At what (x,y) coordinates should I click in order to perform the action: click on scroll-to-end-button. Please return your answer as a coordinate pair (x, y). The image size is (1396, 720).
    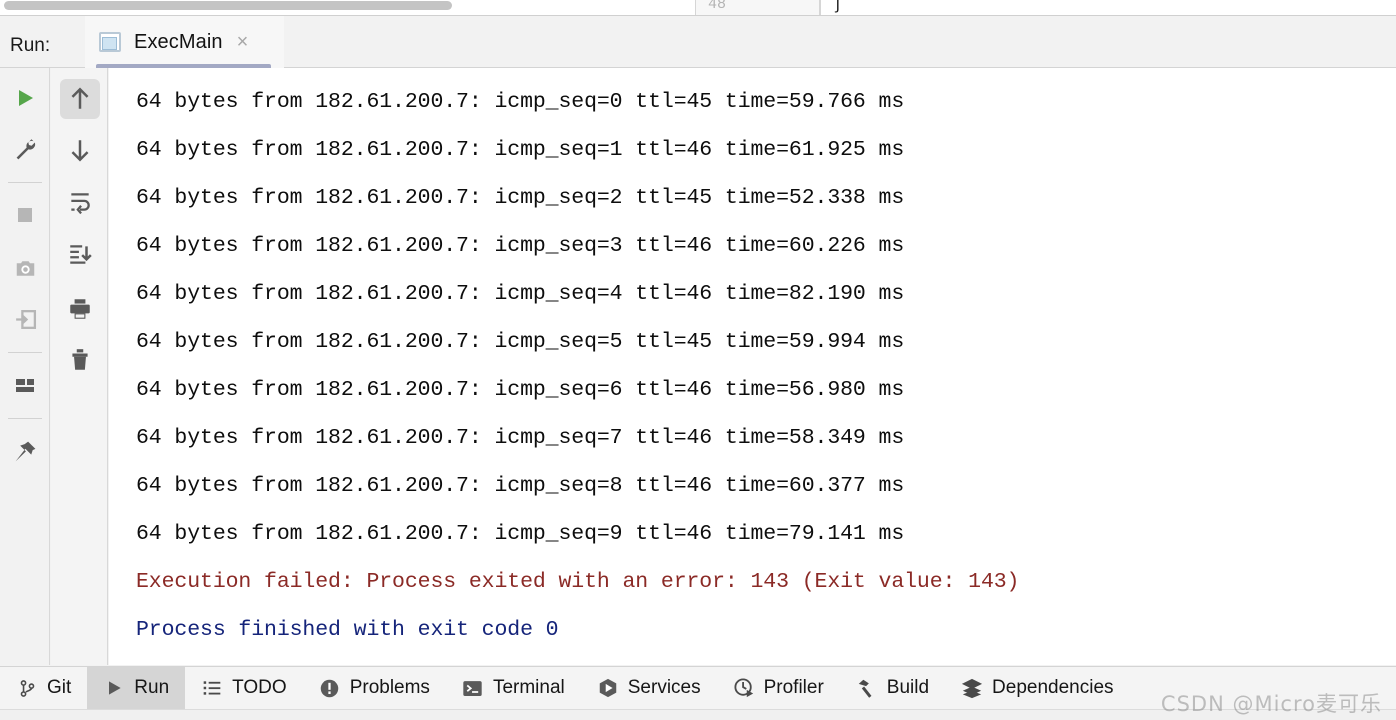
    Looking at the image, I should click on (80, 254).